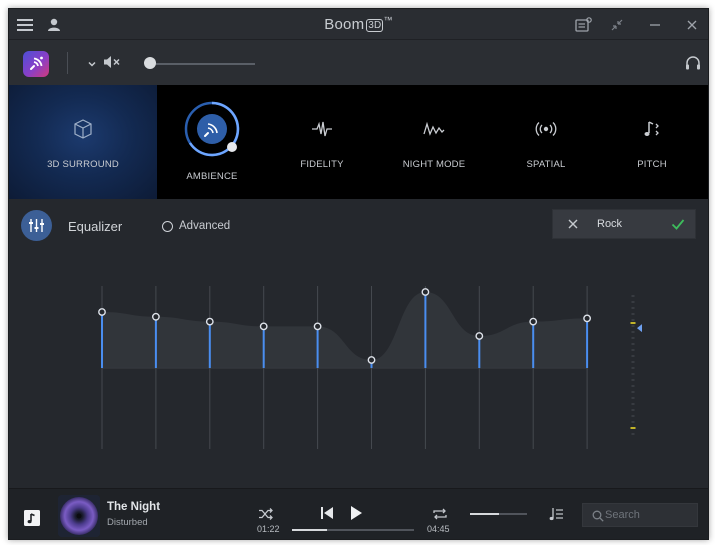  What do you see at coordinates (484, 514) in the screenshot?
I see `player-volume-fill` at bounding box center [484, 514].